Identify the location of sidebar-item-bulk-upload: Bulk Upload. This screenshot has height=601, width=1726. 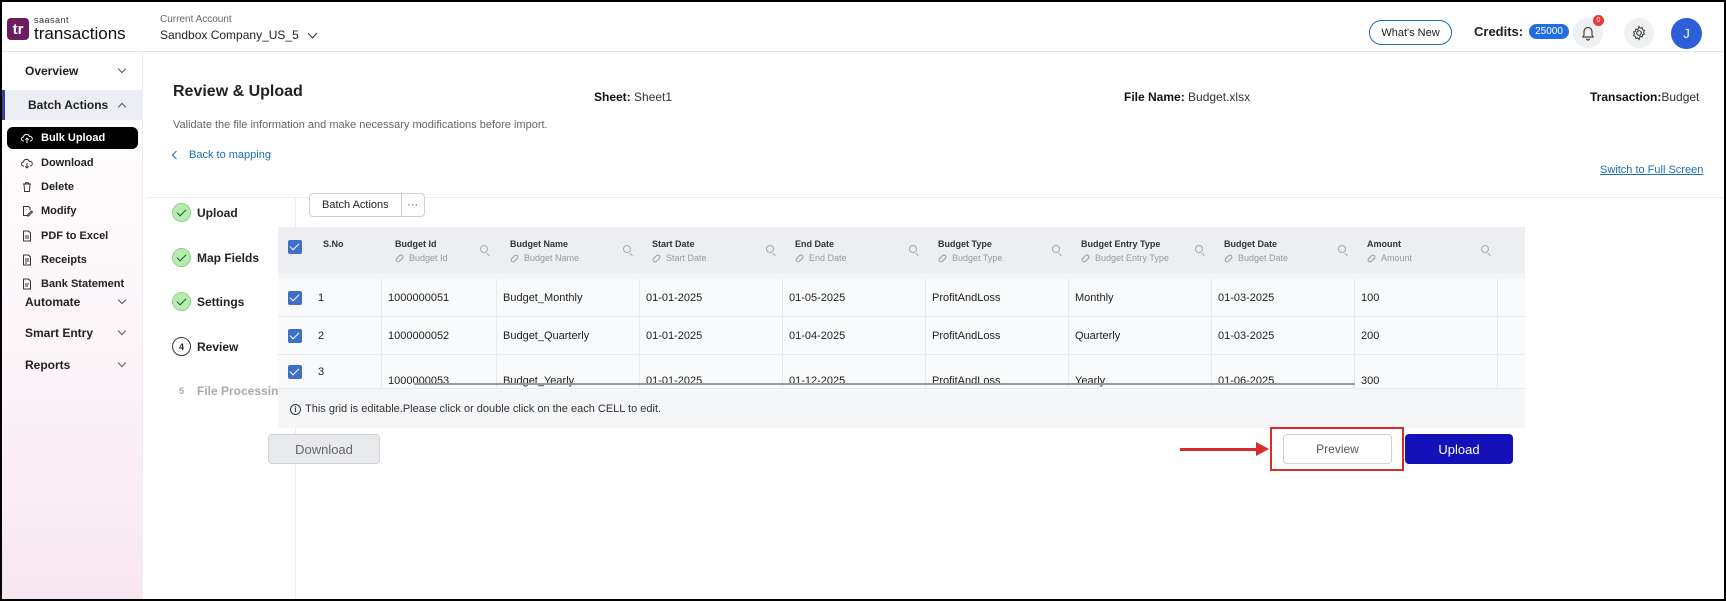
(72, 138).